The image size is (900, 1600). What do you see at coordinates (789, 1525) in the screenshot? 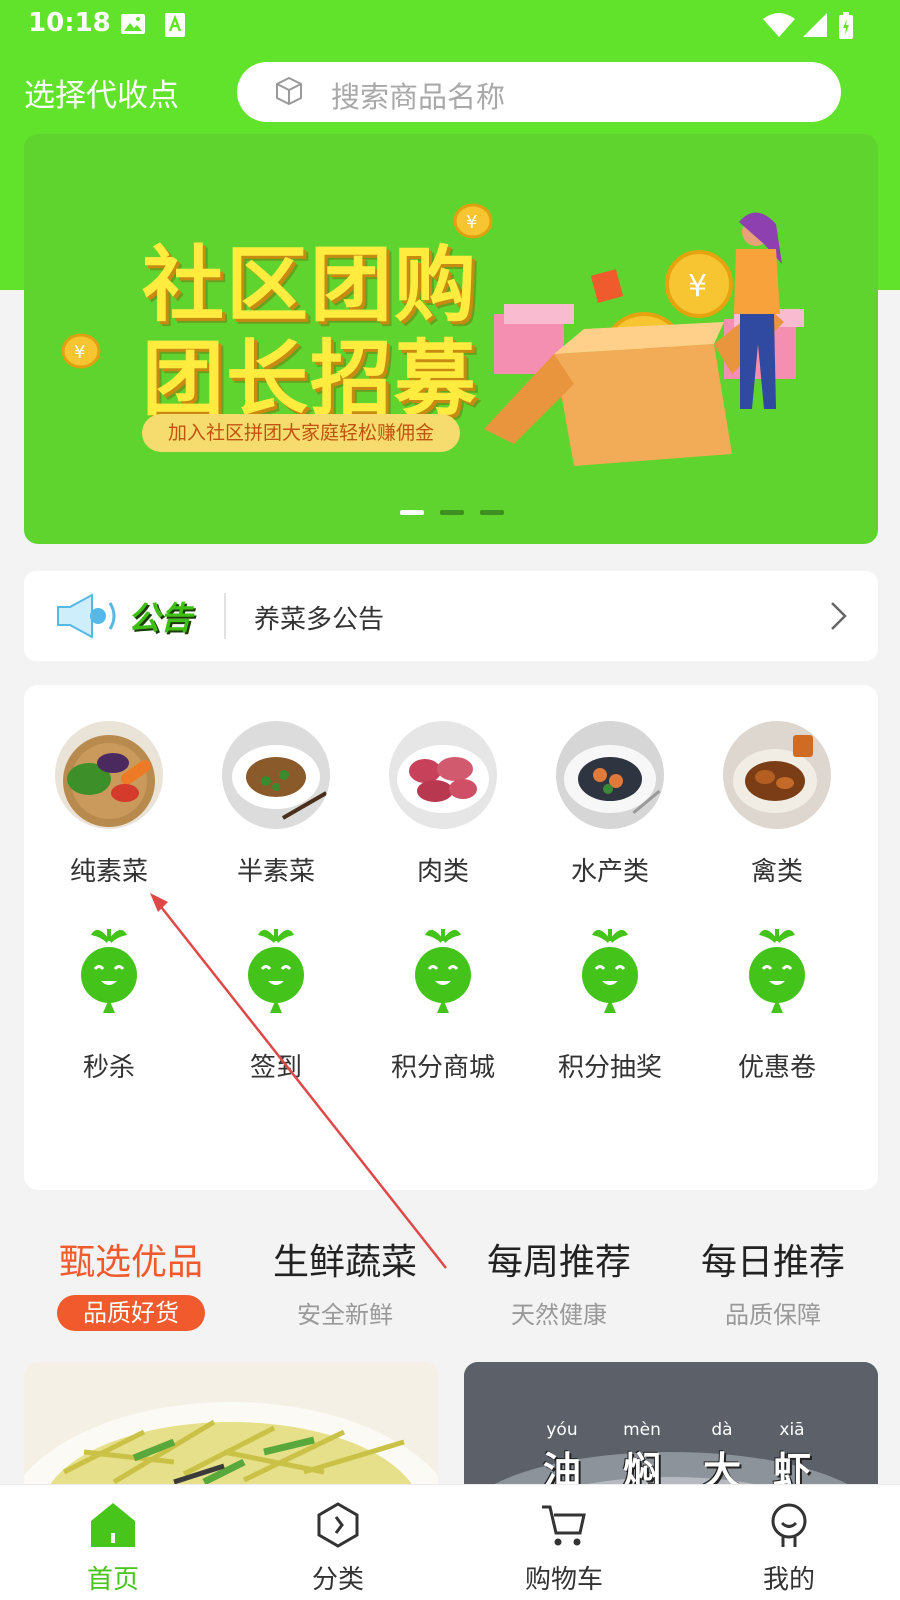
I see `profile-icon` at bounding box center [789, 1525].